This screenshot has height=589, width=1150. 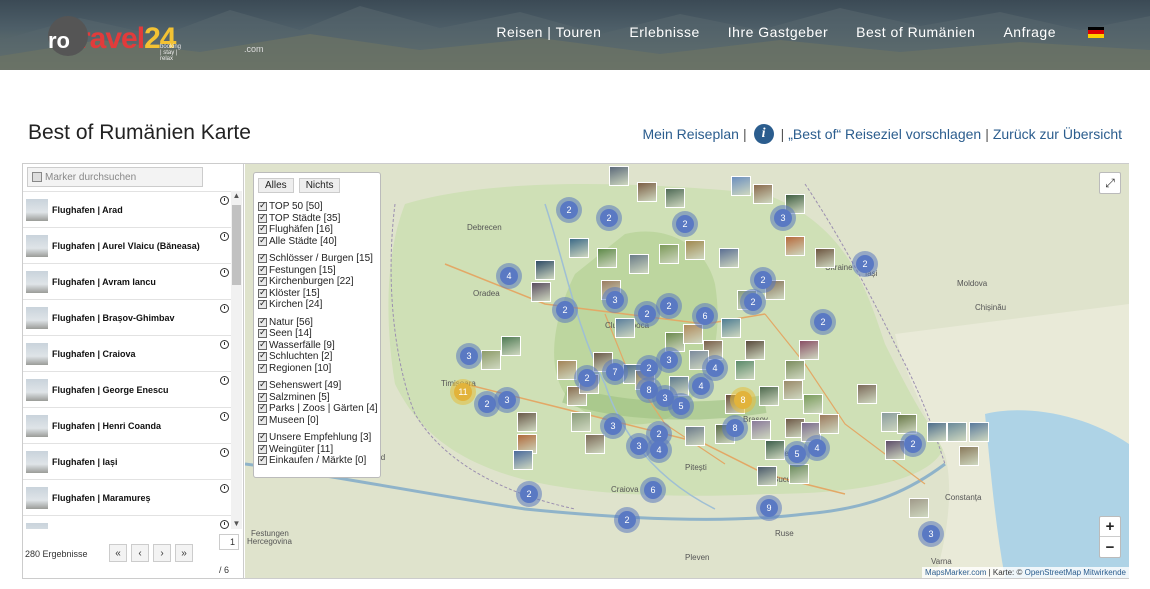 What do you see at coordinates (140, 553) in the screenshot?
I see `prev-page-button: ‹` at bounding box center [140, 553].